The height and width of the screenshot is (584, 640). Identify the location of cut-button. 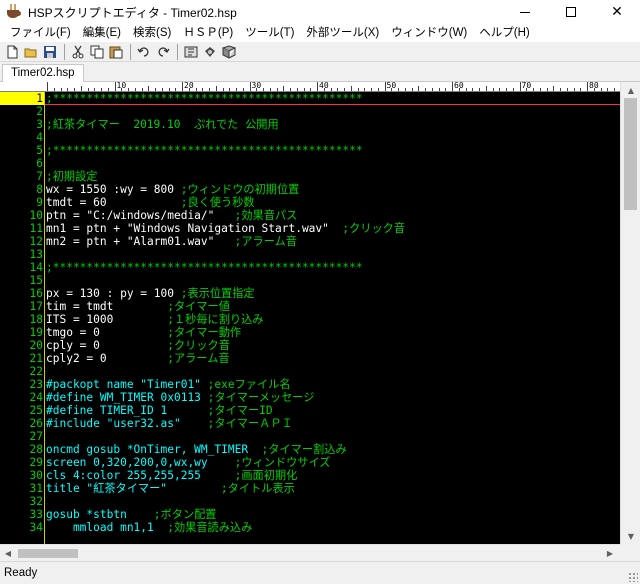
(78, 52).